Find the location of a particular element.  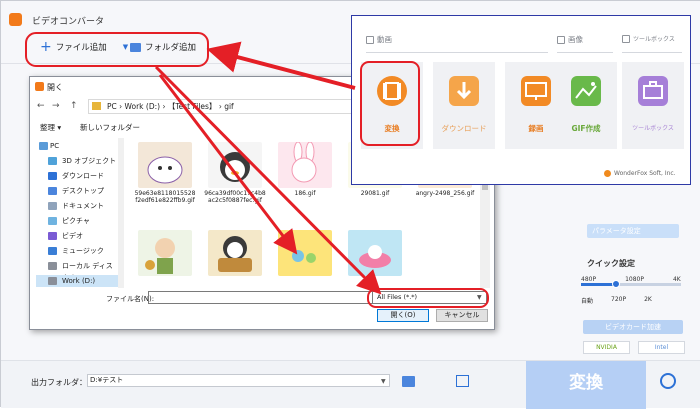

brand: WonderFox Soft, Inc. is located at coordinates (640, 173).